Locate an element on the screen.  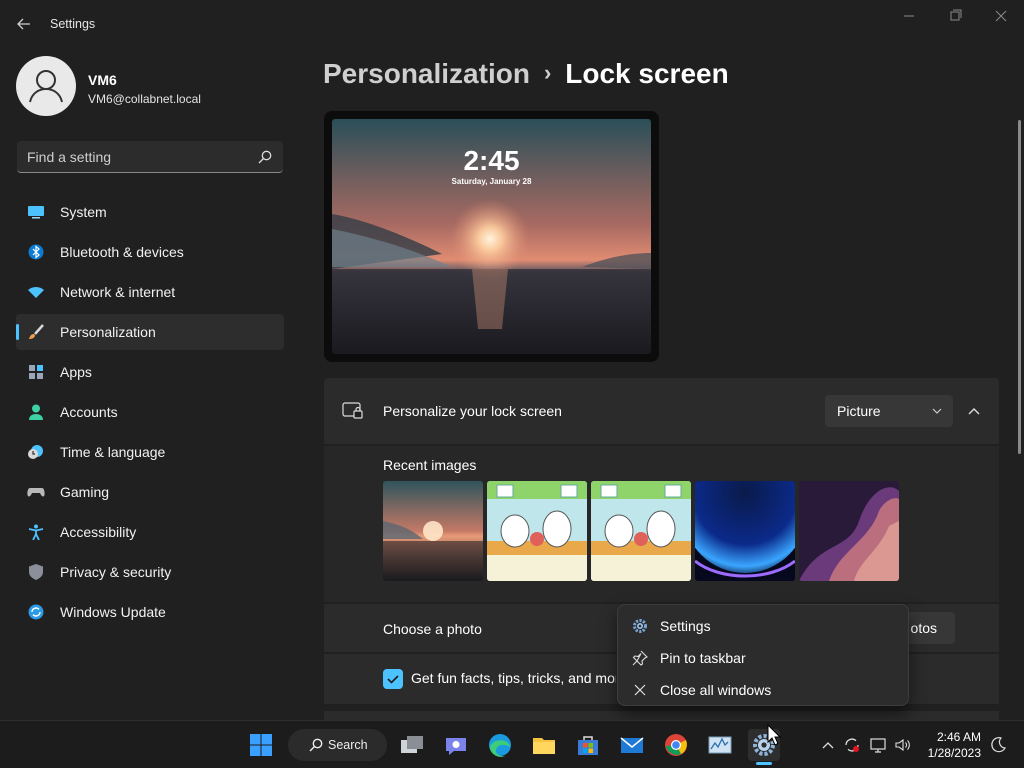
context-item-pin-to-taskbar: Pin to taskbar is located at coordinates (764, 658).